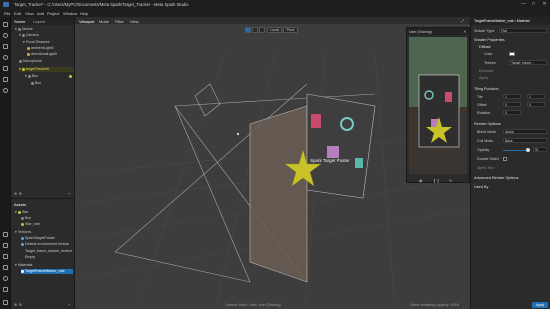  Describe the element at coordinates (523, 30) in the screenshot. I see `shader-type-select: Flat` at that location.